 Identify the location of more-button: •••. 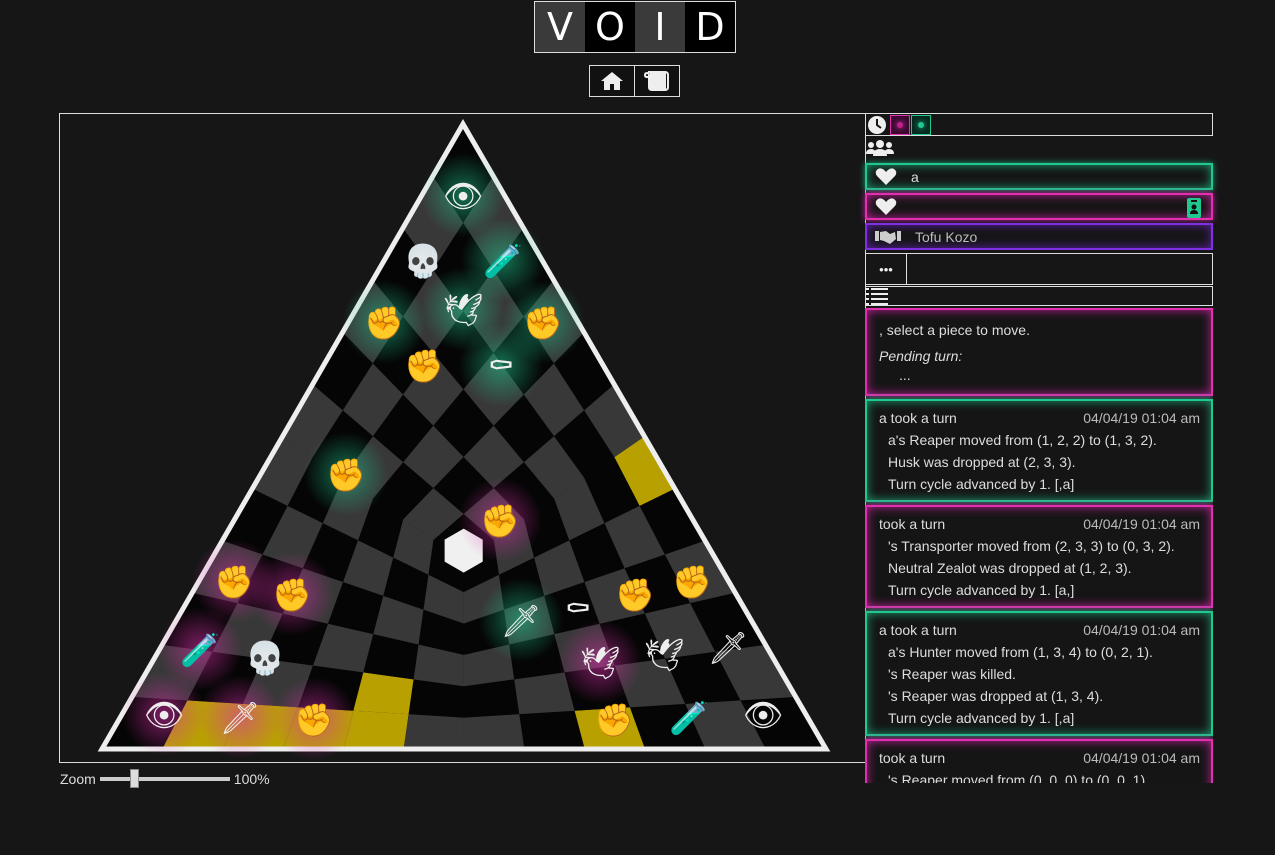
(886, 269).